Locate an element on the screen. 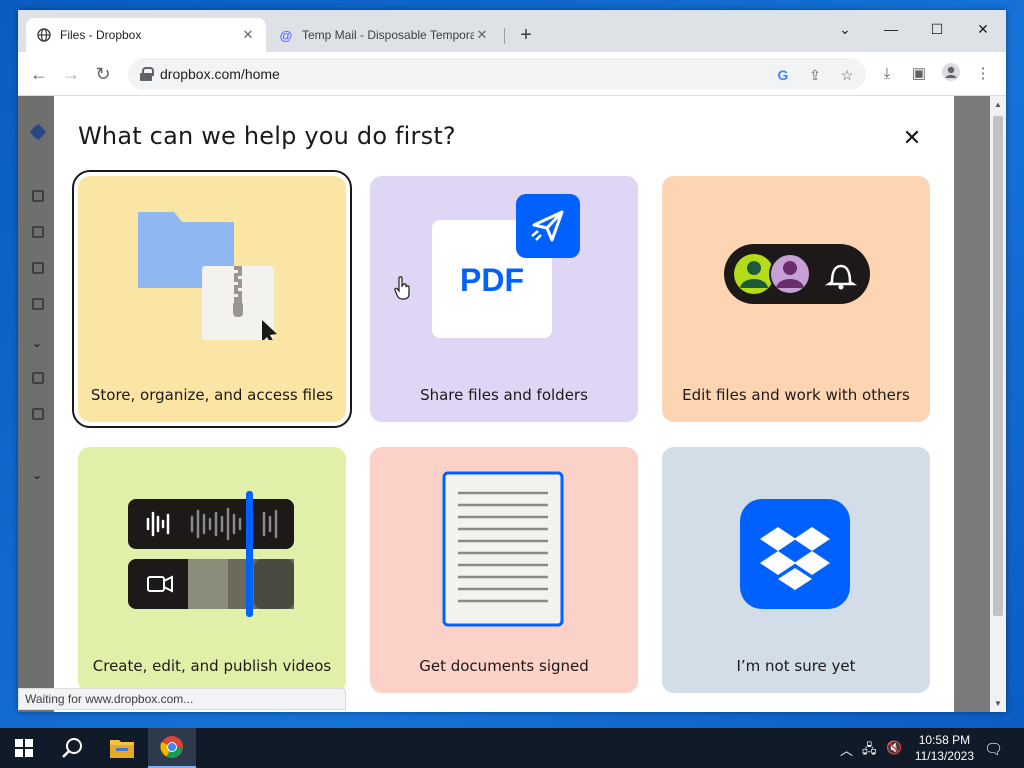  deleted-files-icon is located at coordinates (38, 414).